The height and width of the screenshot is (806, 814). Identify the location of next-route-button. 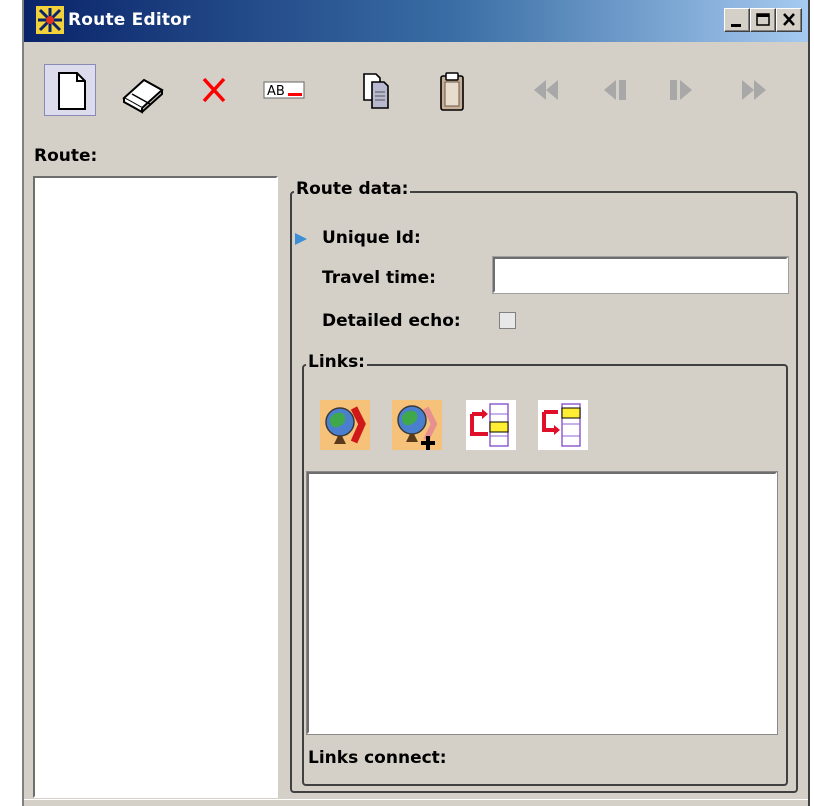
(682, 90).